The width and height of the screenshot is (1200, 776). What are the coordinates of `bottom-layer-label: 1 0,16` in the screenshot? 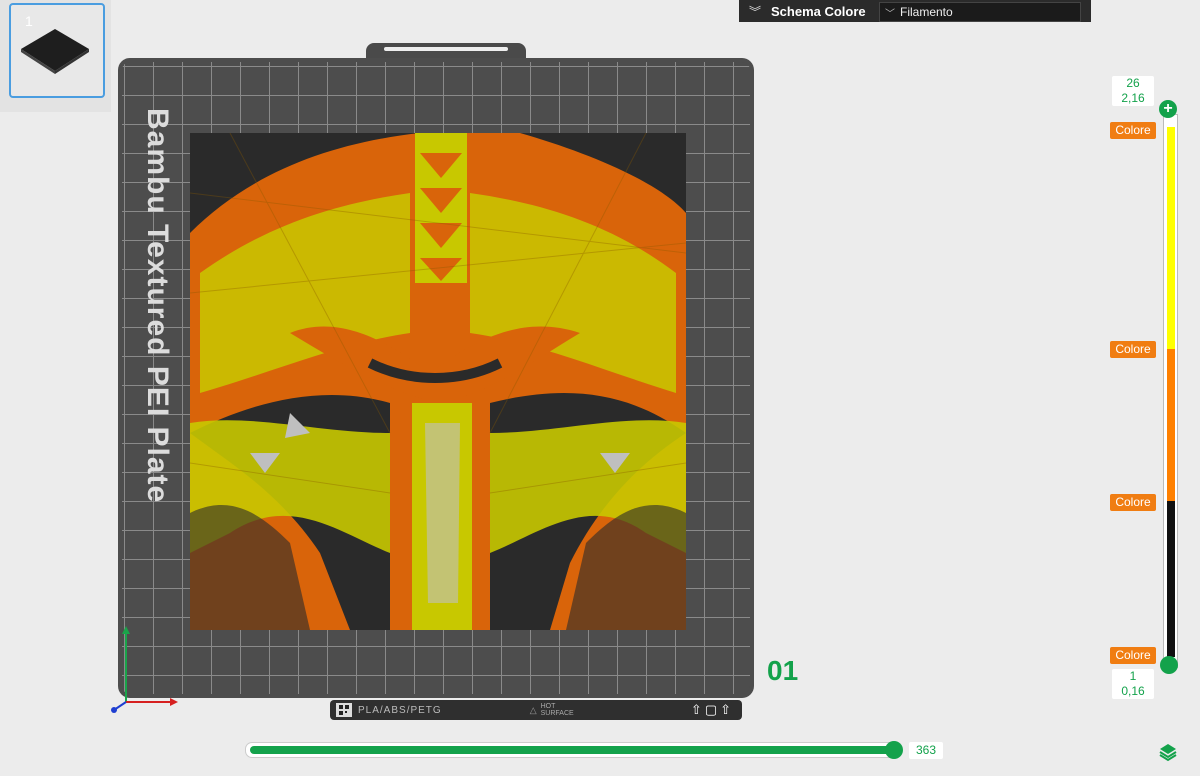 It's located at (1133, 684).